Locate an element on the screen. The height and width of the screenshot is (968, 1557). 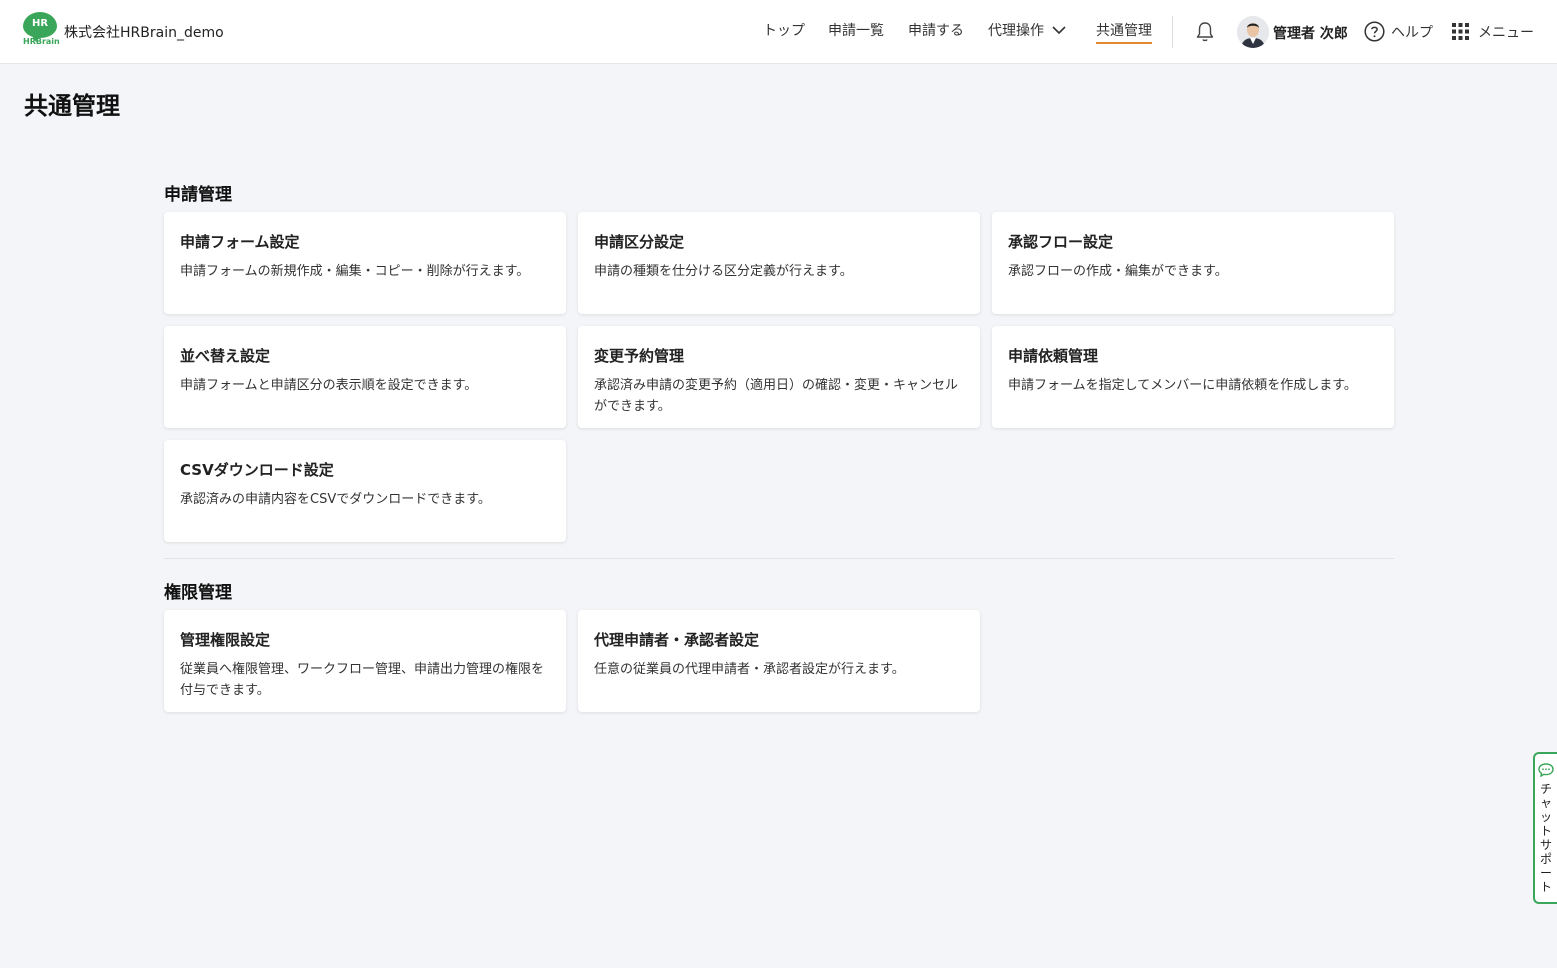
card-title: 変更予約管理 is located at coordinates (639, 356).